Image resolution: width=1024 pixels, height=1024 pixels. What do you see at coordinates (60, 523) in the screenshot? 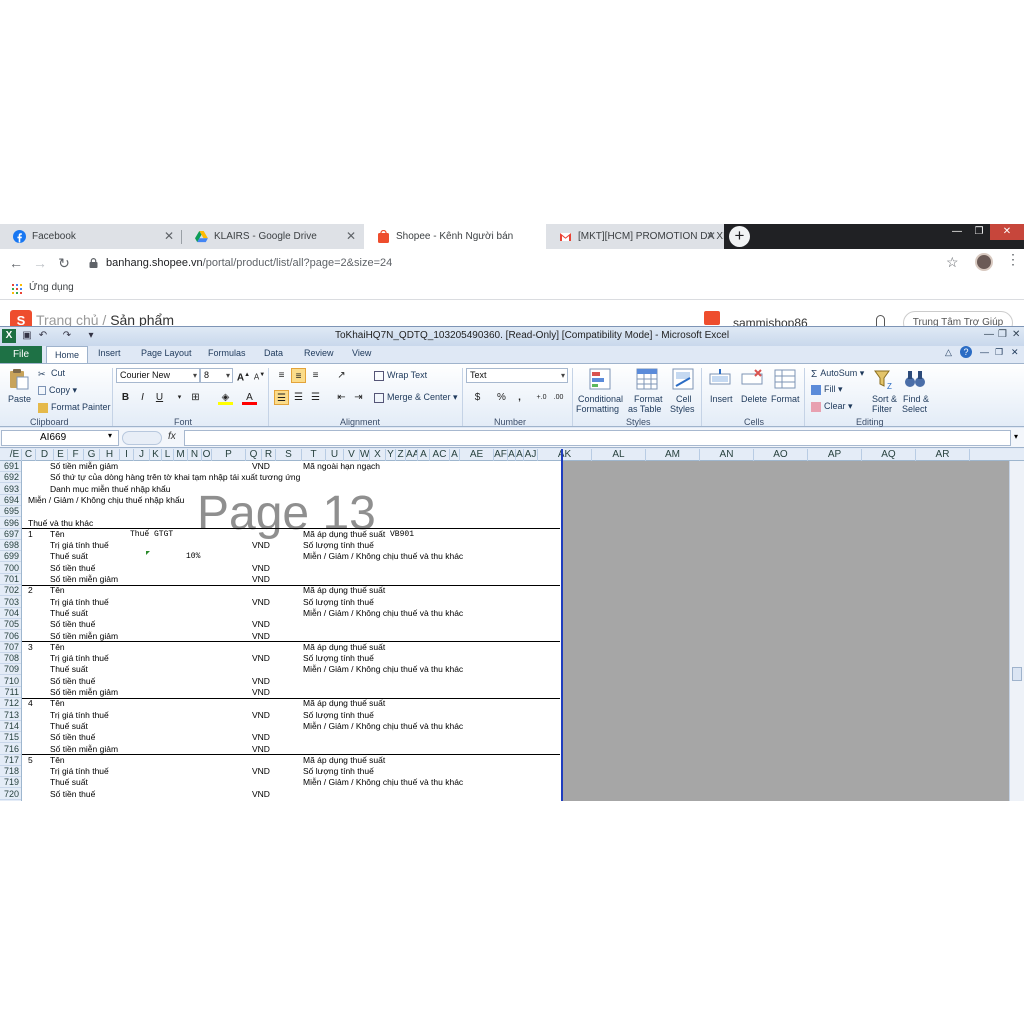
I see `cell-a: Thuế và thu khác` at bounding box center [60, 523].